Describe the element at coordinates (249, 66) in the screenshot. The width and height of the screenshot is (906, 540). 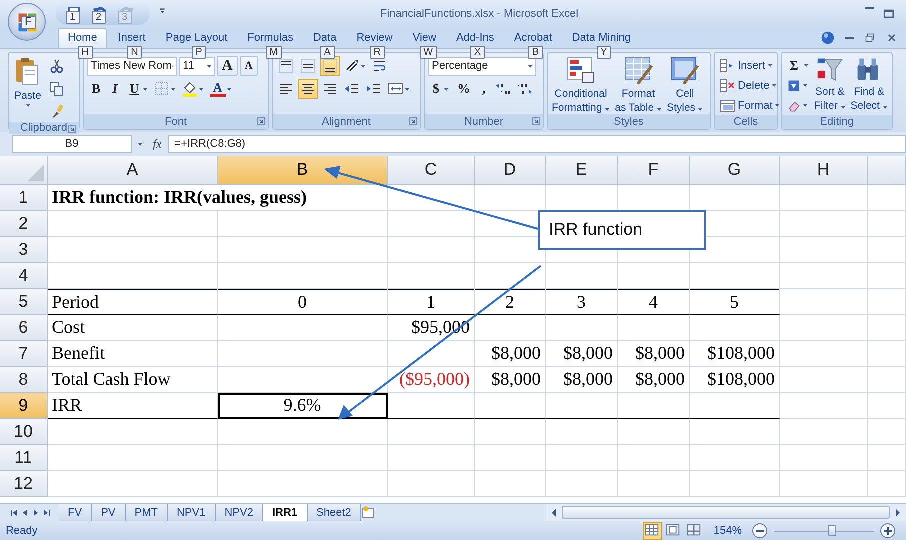
I see `shrink-font-button: A` at that location.